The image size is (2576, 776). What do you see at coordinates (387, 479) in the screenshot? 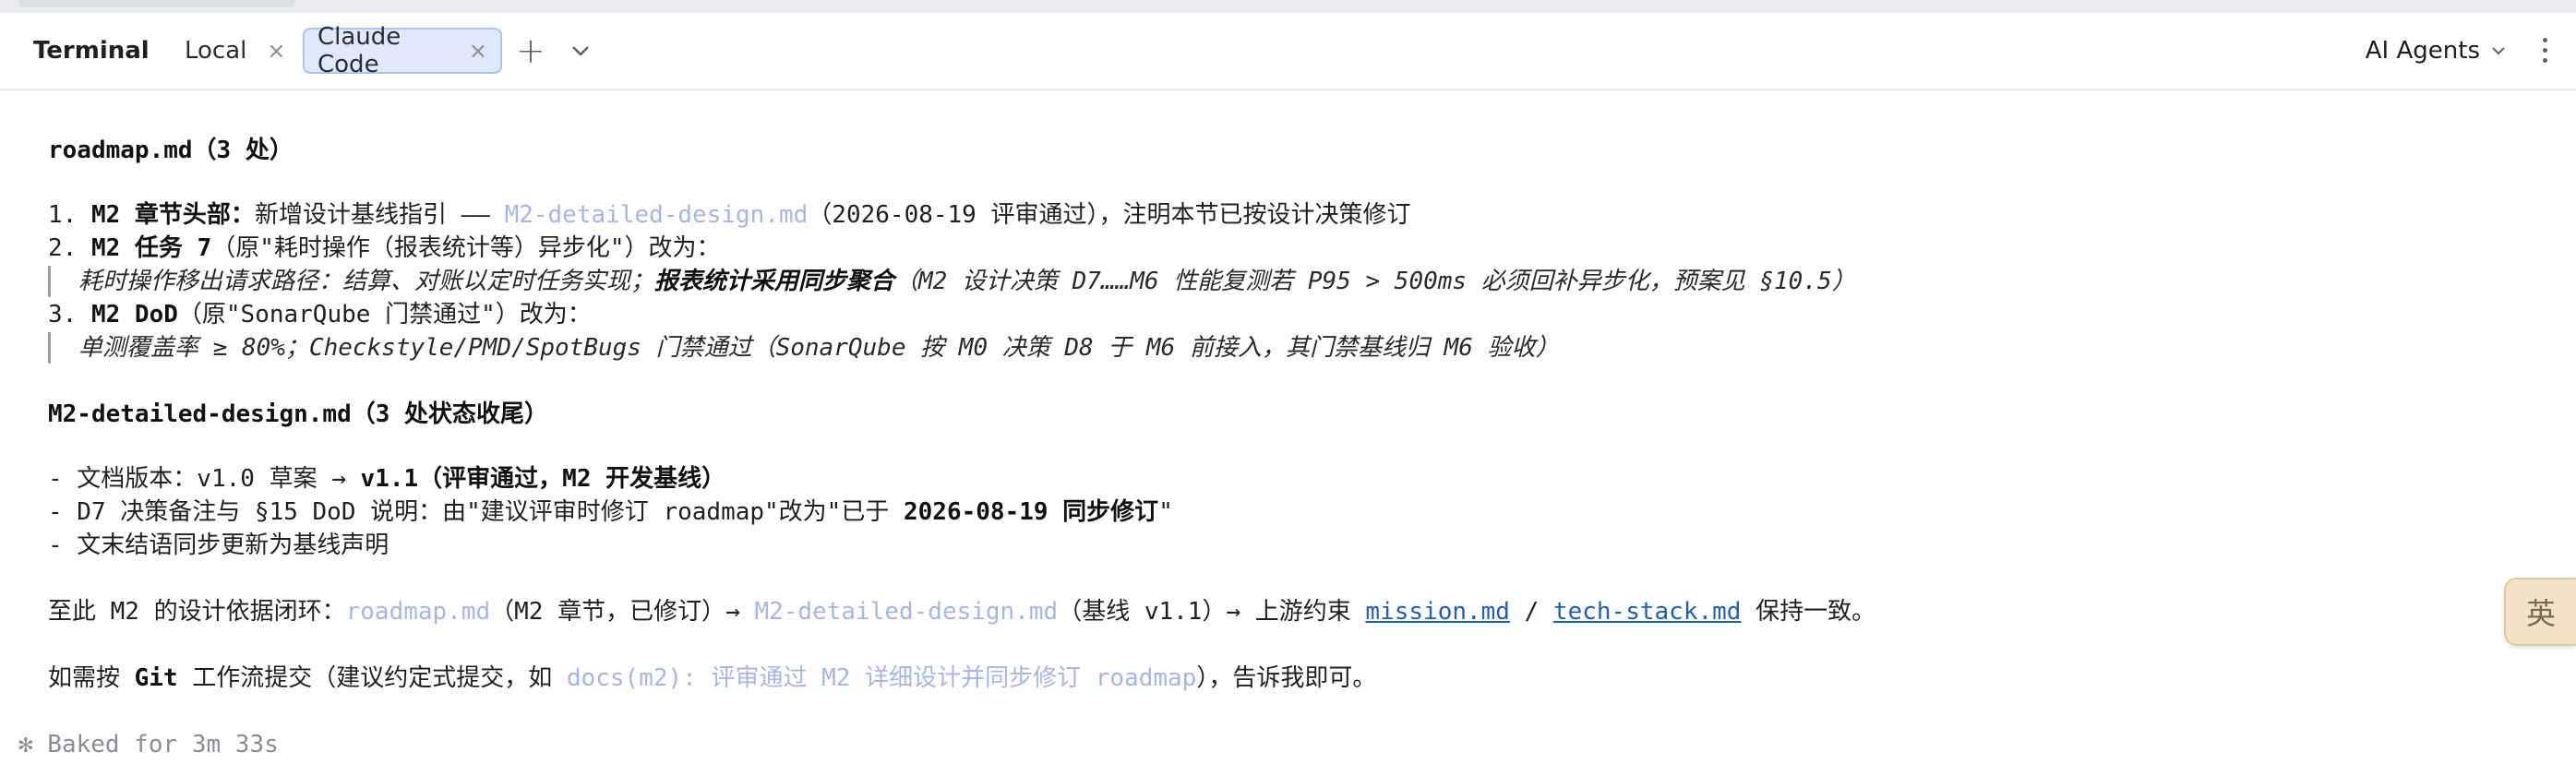
I see `list-item: - 文档版本：v1.0 草案 → v1.1（评审通过，M2 开发基线）` at bounding box center [387, 479].